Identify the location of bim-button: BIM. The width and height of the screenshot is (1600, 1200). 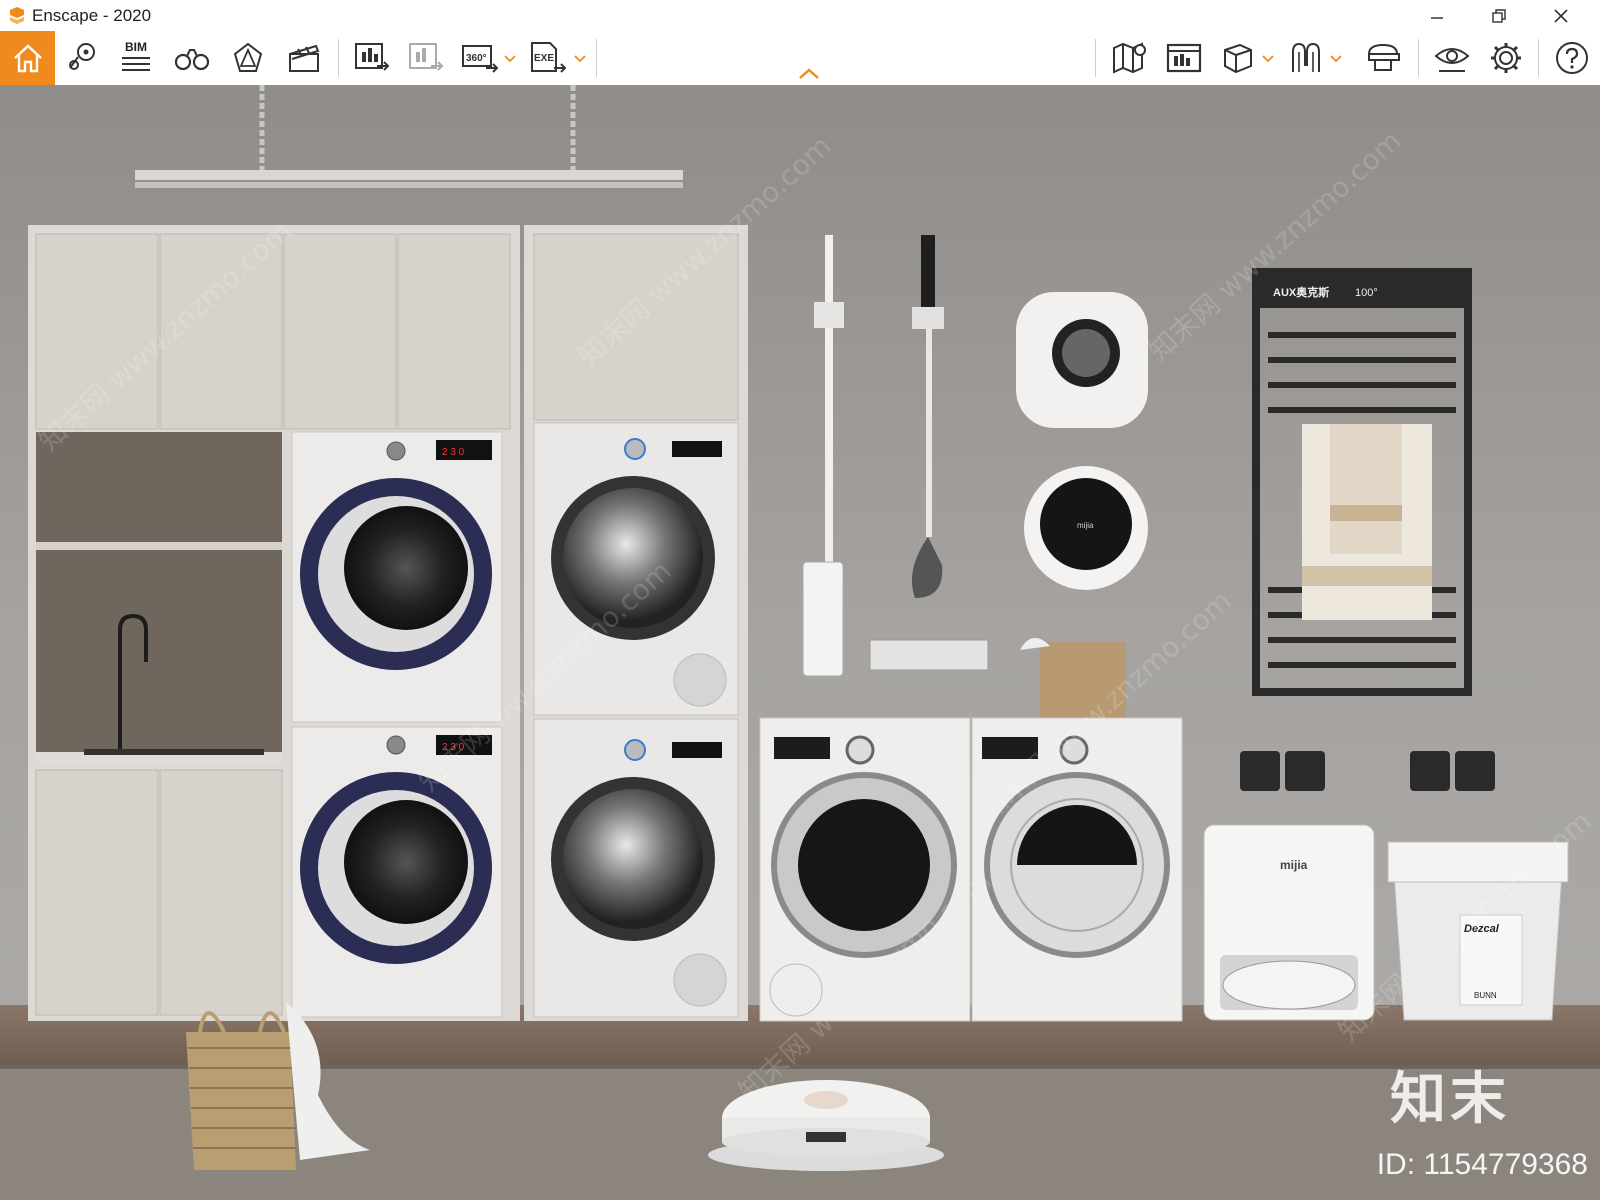
(136, 58).